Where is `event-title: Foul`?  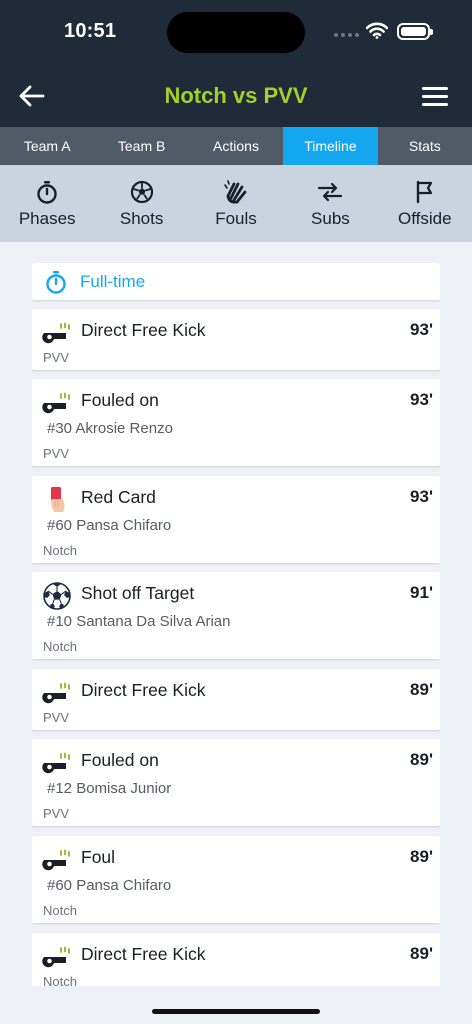 event-title: Foul is located at coordinates (98, 857).